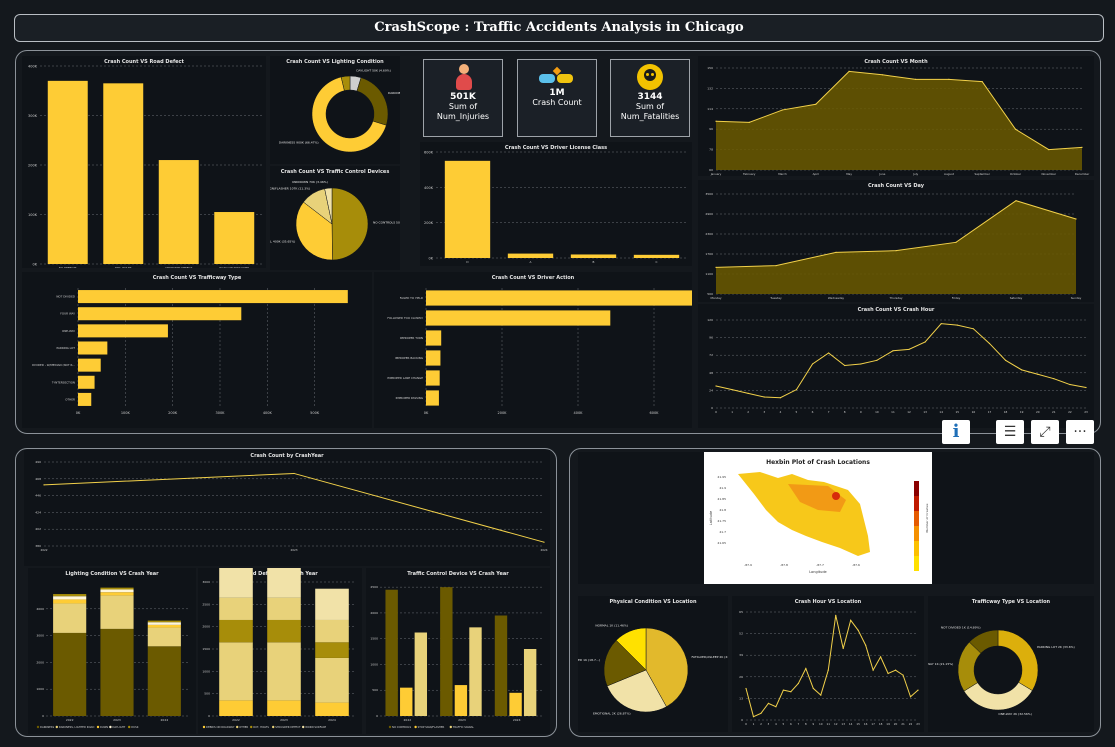 This screenshot has height=747, width=1115. What do you see at coordinates (828, 724) in the screenshot?
I see `x-tick-label: 11` at bounding box center [828, 724].